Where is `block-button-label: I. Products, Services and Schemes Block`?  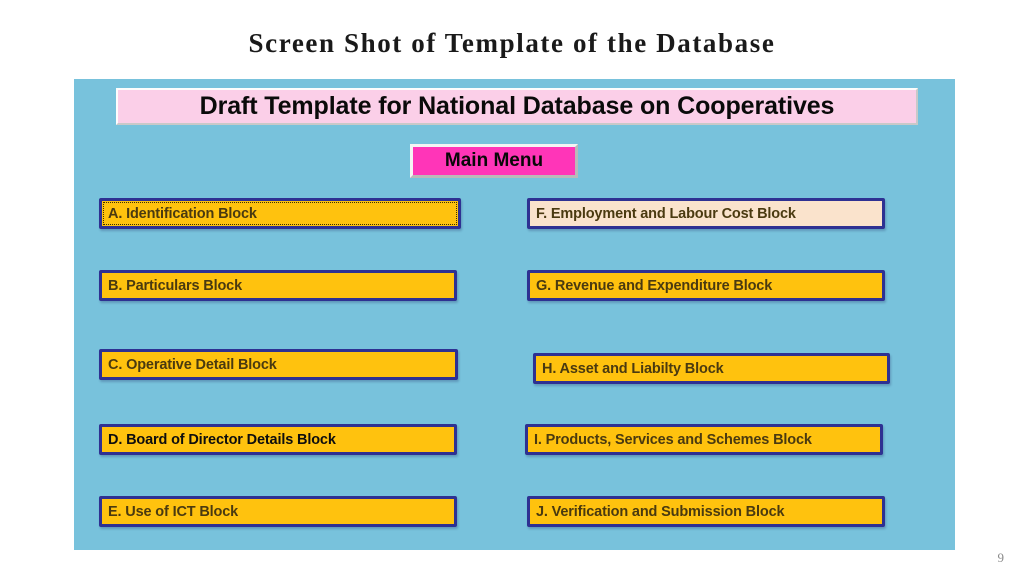 block-button-label: I. Products, Services and Schemes Block is located at coordinates (673, 439).